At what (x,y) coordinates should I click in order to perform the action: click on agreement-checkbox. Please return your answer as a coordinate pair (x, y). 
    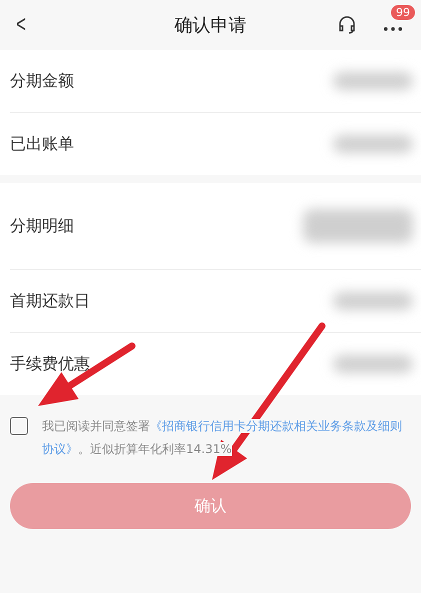
    Looking at the image, I should click on (19, 426).